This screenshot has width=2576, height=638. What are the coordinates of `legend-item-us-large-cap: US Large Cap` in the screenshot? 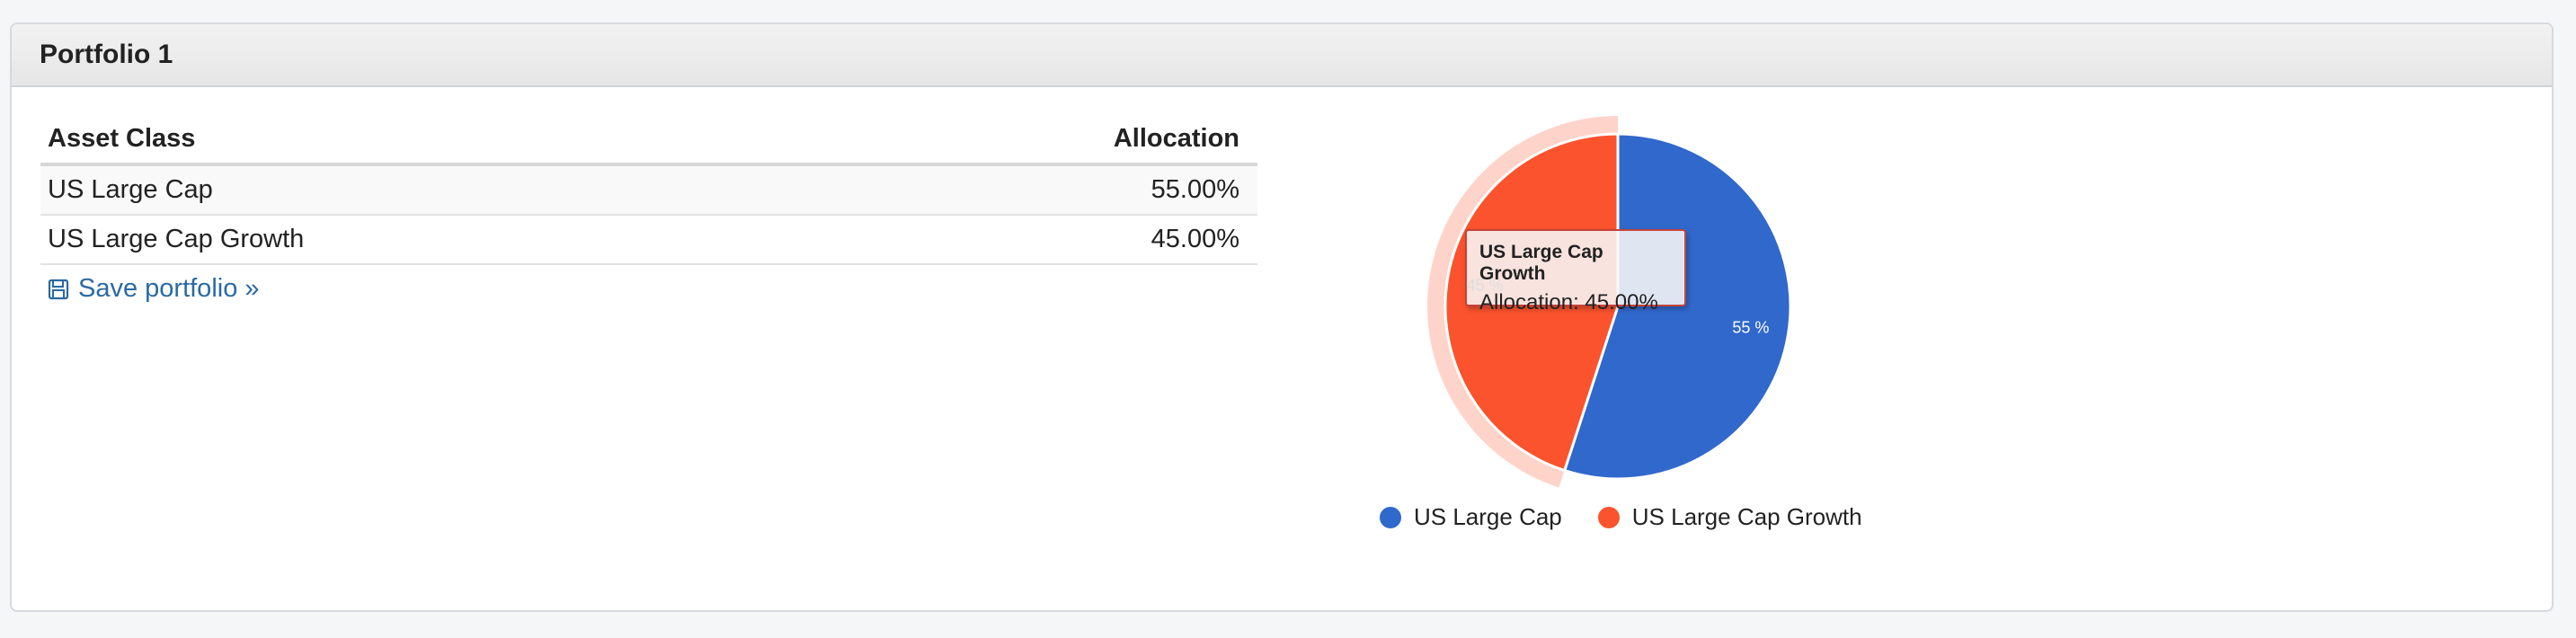 It's located at (1471, 517).